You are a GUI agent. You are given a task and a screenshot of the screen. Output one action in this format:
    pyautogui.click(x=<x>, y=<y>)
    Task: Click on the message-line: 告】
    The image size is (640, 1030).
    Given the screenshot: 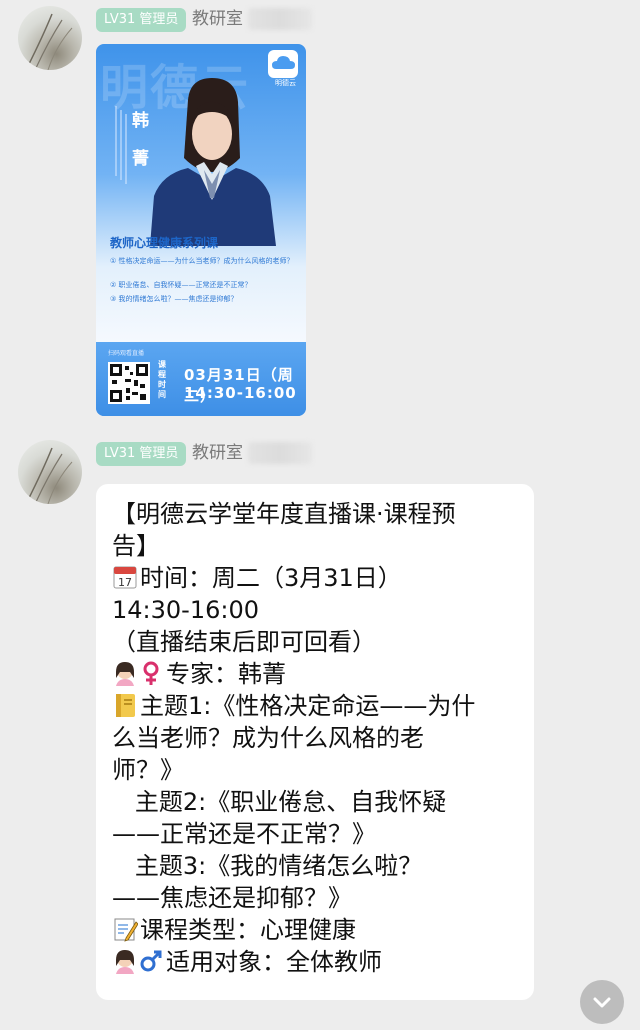 What is the action you would take?
    pyautogui.click(x=317, y=546)
    